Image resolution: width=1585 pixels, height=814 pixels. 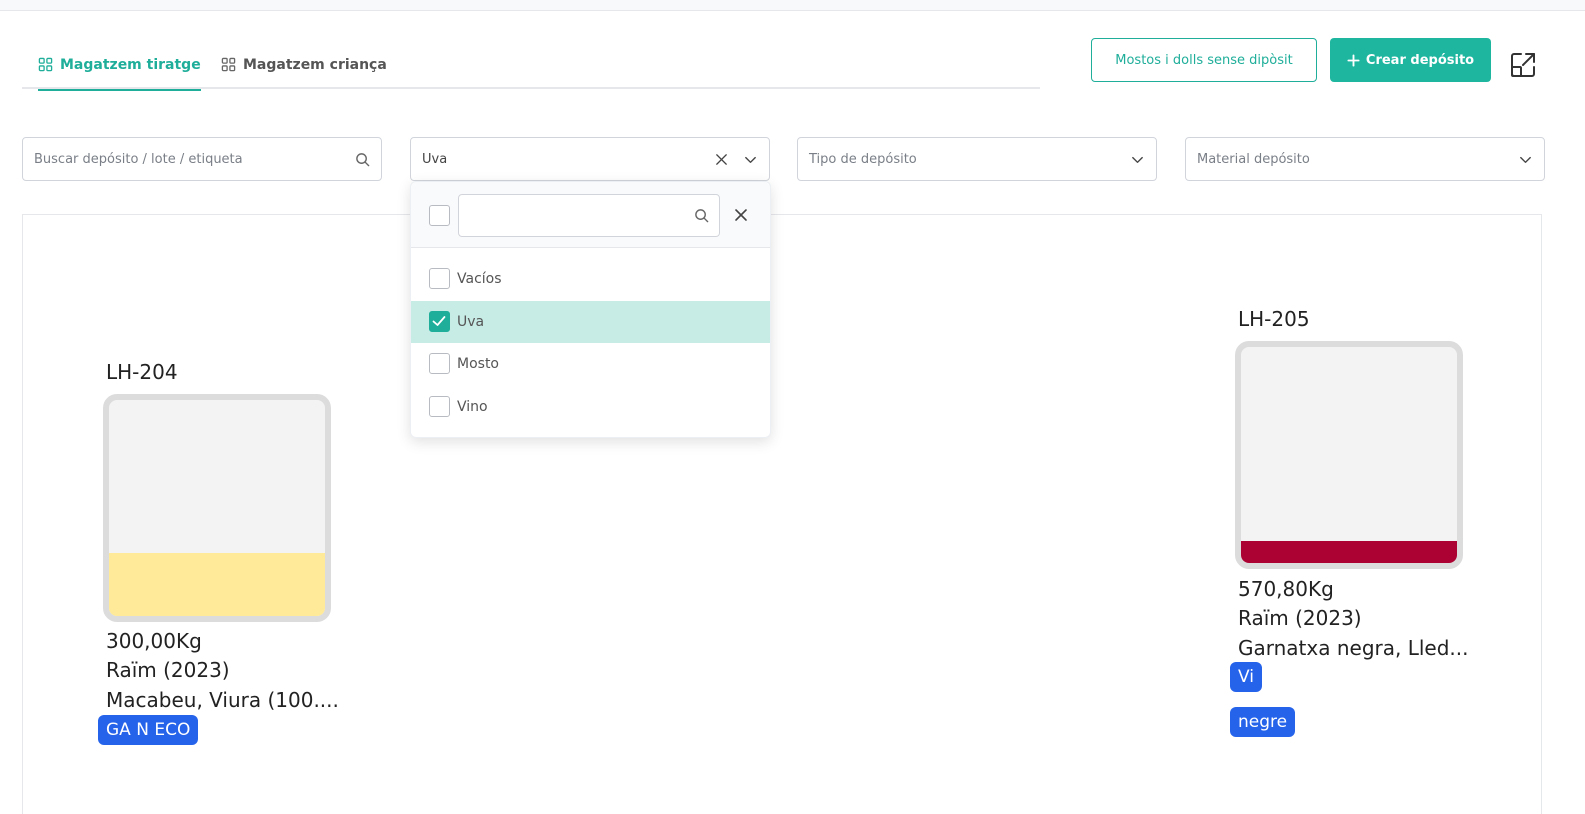 I want to click on tank-tag: negre, so click(x=1263, y=722).